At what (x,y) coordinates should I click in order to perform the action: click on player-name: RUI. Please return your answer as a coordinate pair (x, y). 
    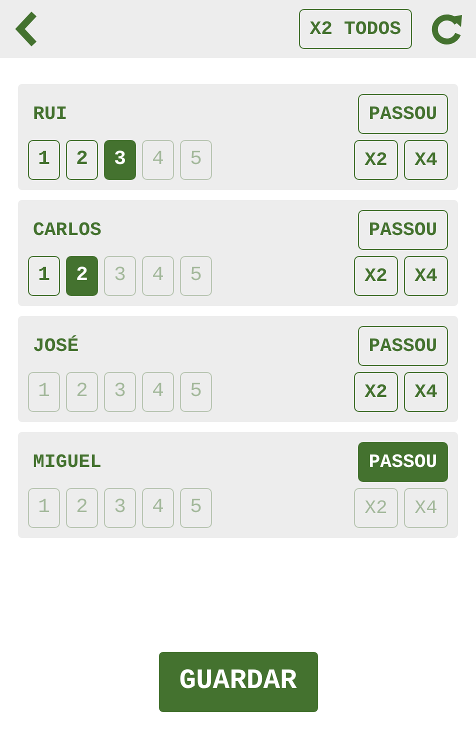
    Looking at the image, I should click on (50, 114).